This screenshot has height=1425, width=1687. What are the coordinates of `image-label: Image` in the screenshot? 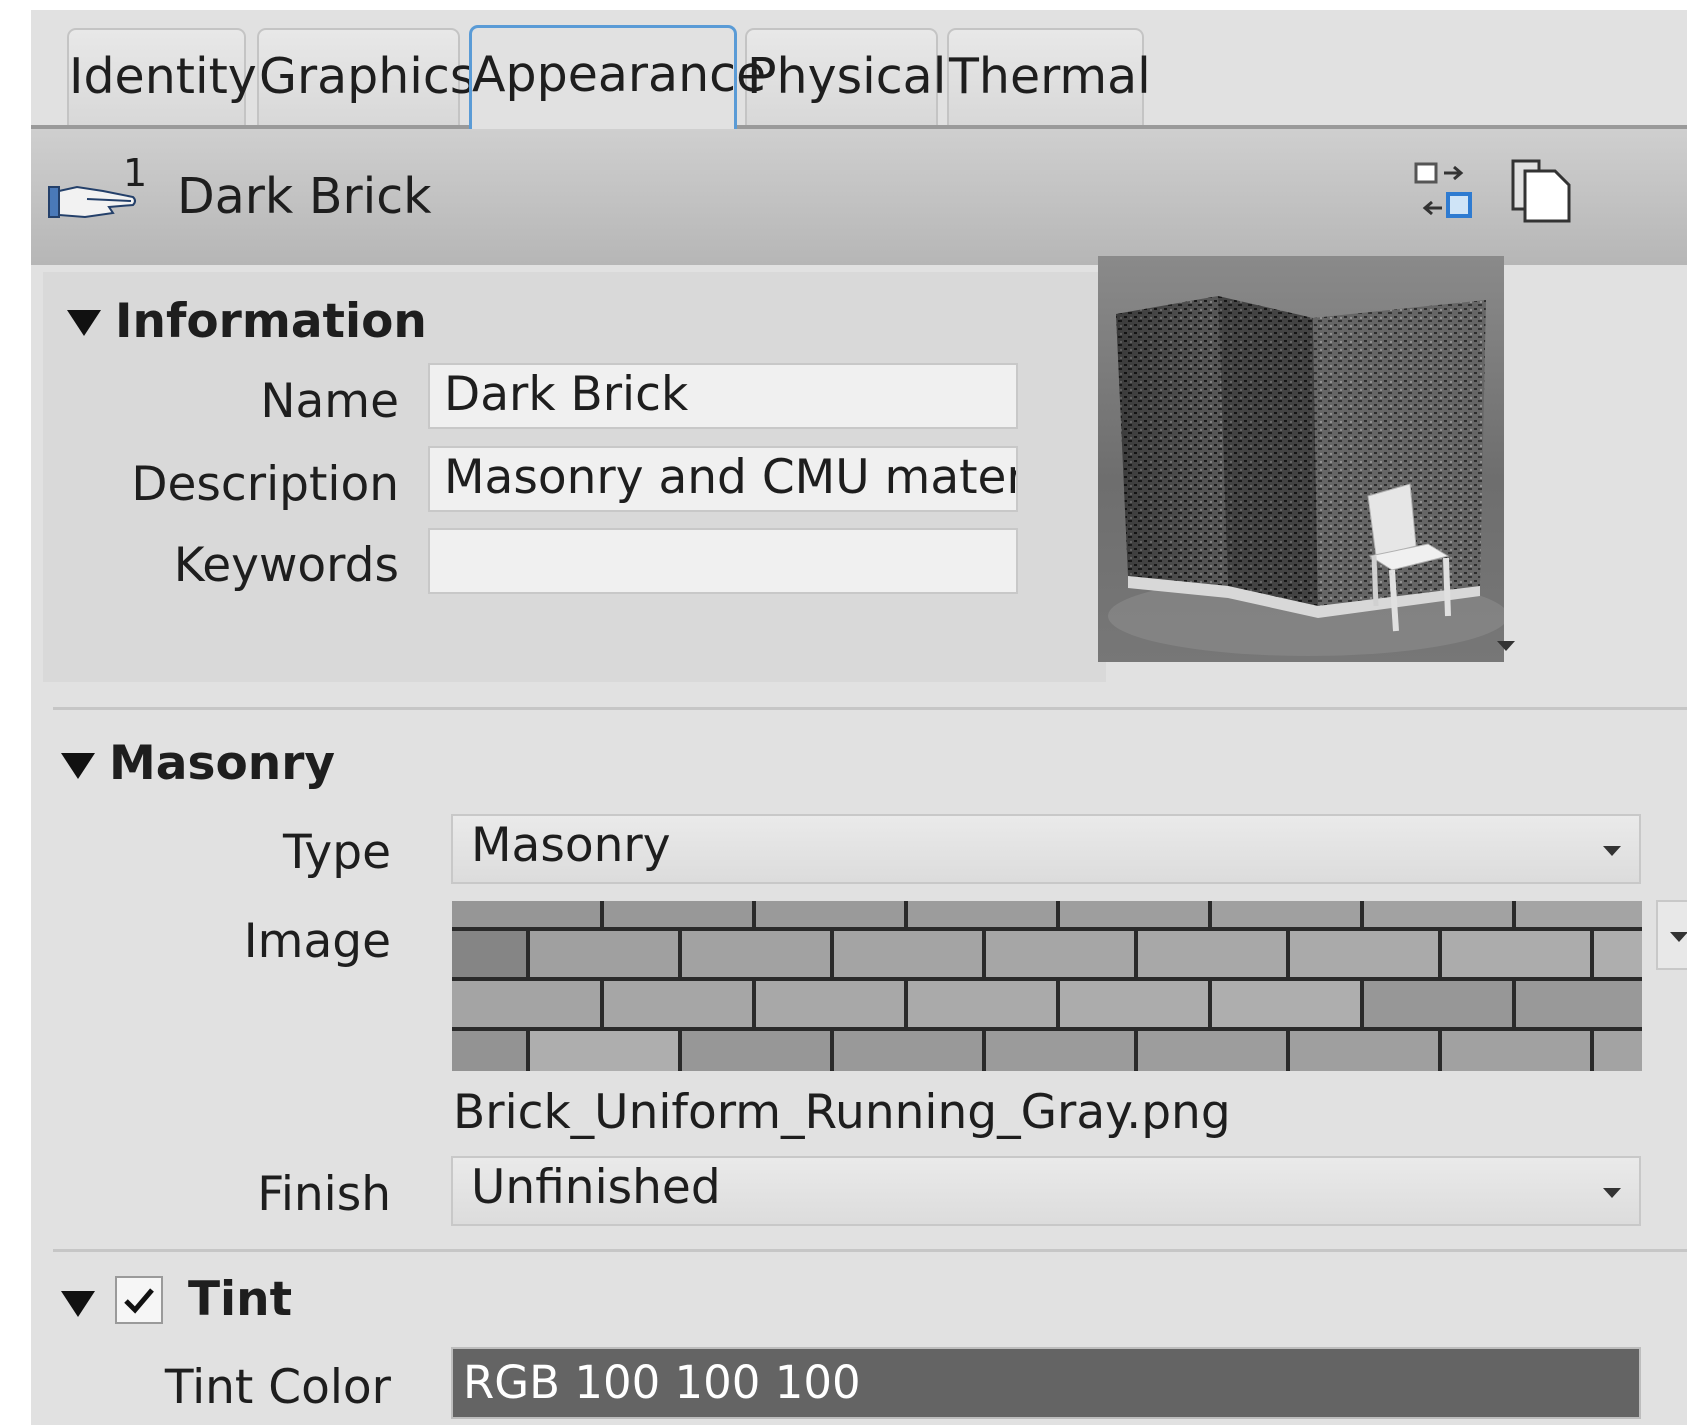 It's located at (317, 941).